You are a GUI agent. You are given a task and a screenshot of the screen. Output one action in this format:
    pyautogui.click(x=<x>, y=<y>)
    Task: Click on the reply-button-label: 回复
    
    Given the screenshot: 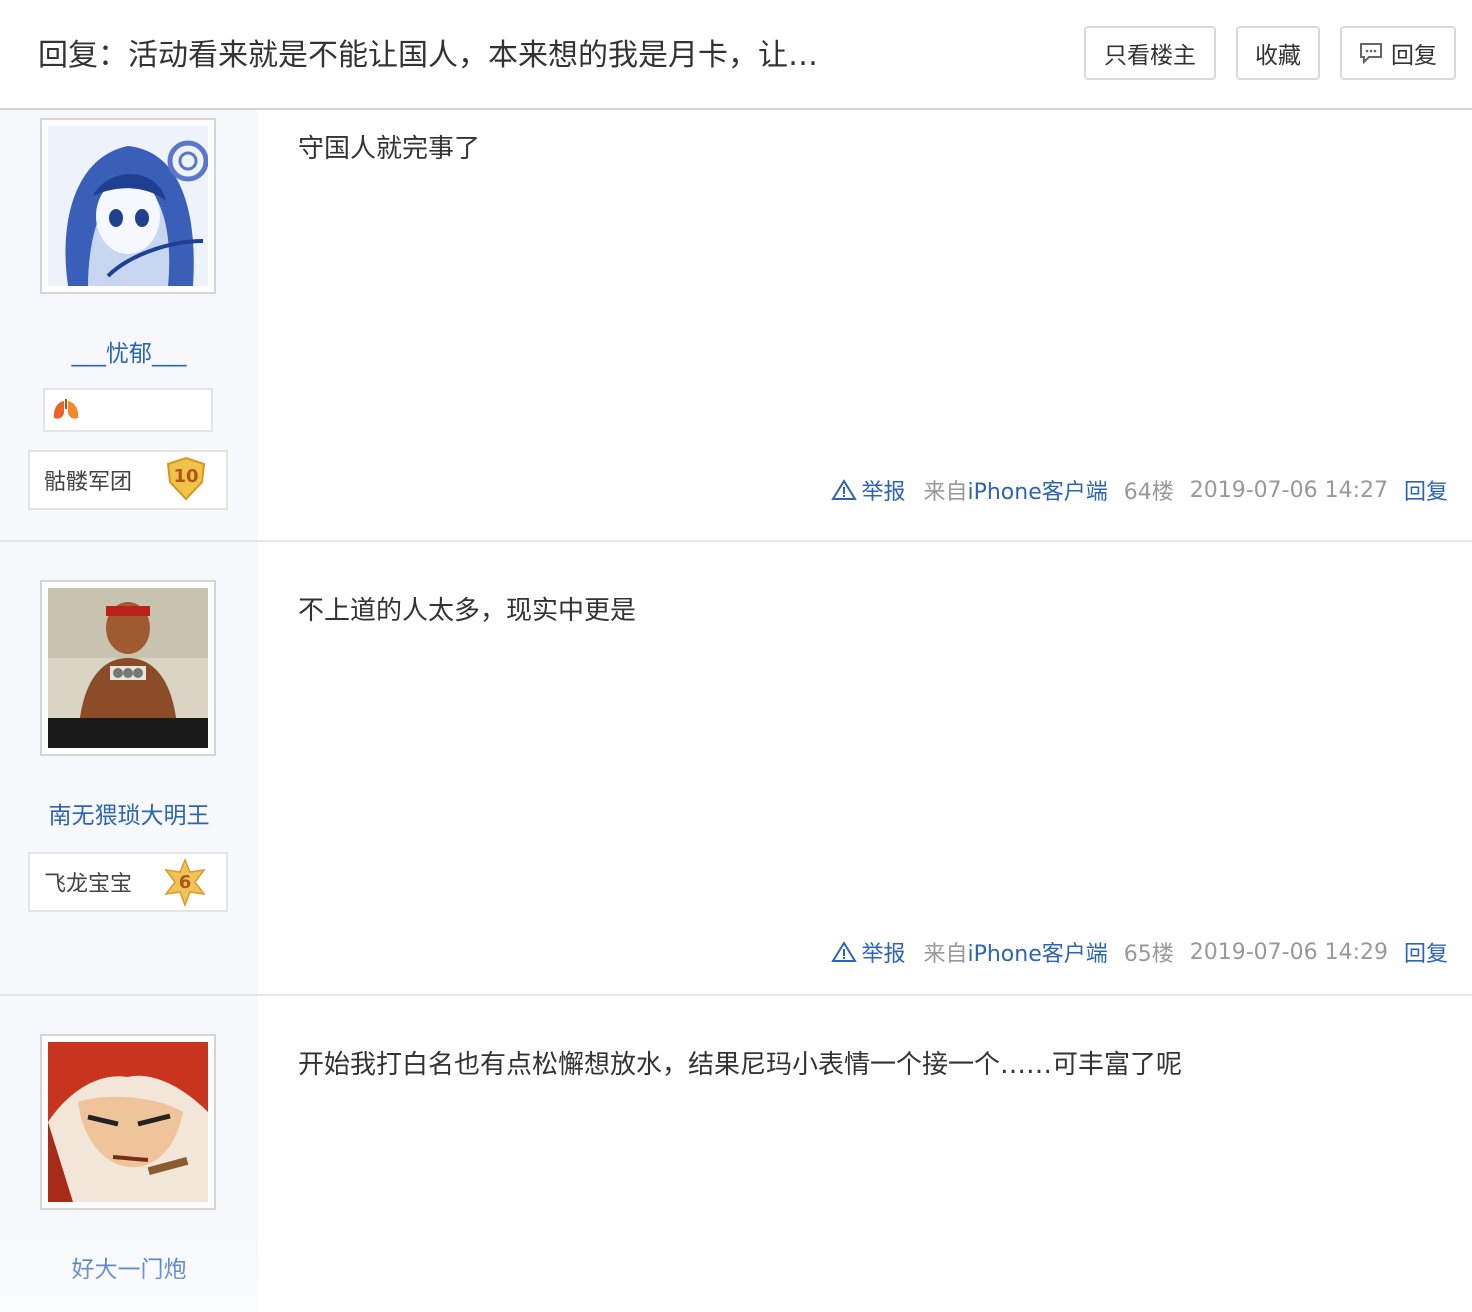 What is the action you would take?
    pyautogui.click(x=1414, y=56)
    